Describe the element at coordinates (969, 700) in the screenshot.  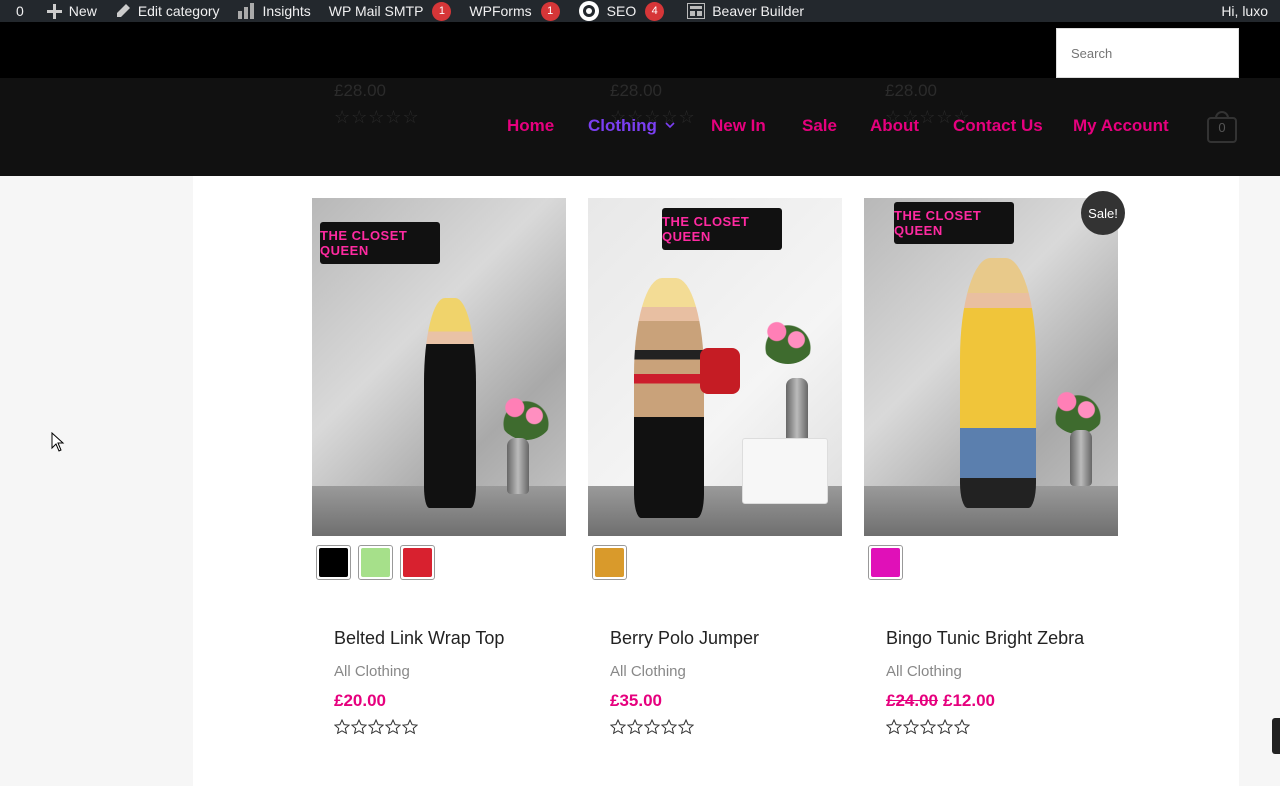
I see `price-value: £12.00` at that location.